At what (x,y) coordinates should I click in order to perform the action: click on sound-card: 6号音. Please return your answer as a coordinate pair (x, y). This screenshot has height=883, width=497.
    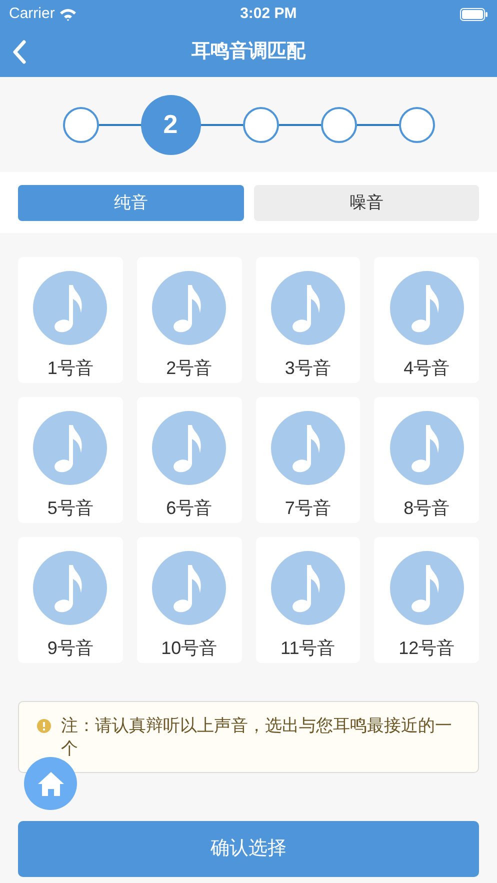
    Looking at the image, I should click on (189, 460).